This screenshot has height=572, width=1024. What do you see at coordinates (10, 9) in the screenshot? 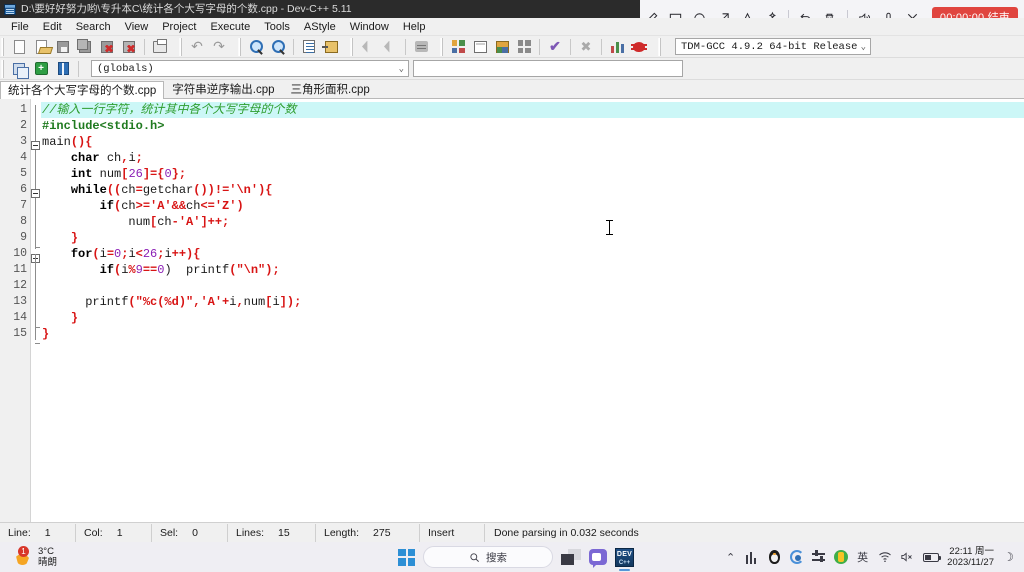
I see `dev-cpp-icon` at bounding box center [10, 9].